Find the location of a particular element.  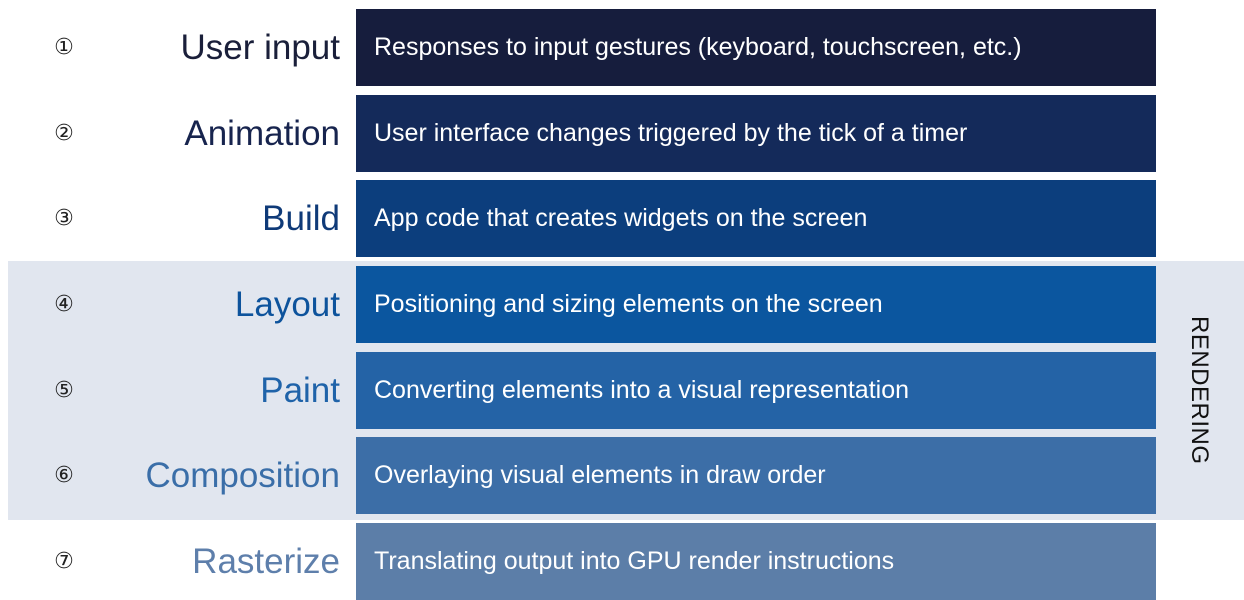

stage-number: ⑥ is located at coordinates (64, 475).